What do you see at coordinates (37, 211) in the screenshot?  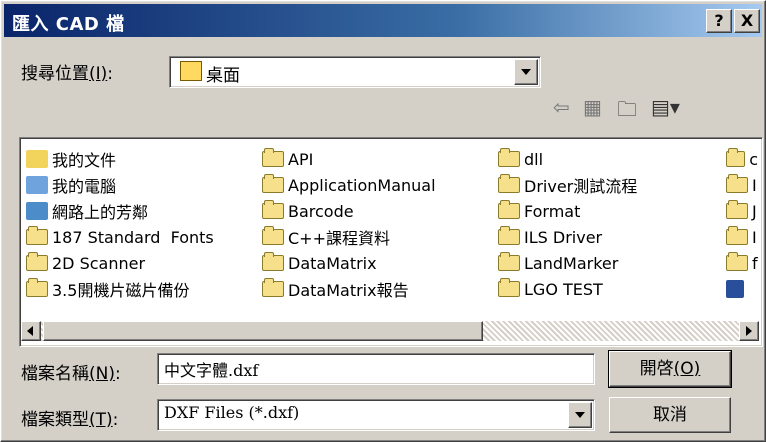 I see `network-places-icon` at bounding box center [37, 211].